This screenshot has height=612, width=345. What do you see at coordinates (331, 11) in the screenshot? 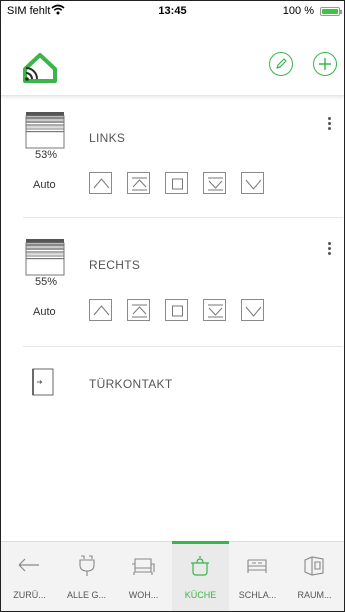
I see `battery-icon` at bounding box center [331, 11].